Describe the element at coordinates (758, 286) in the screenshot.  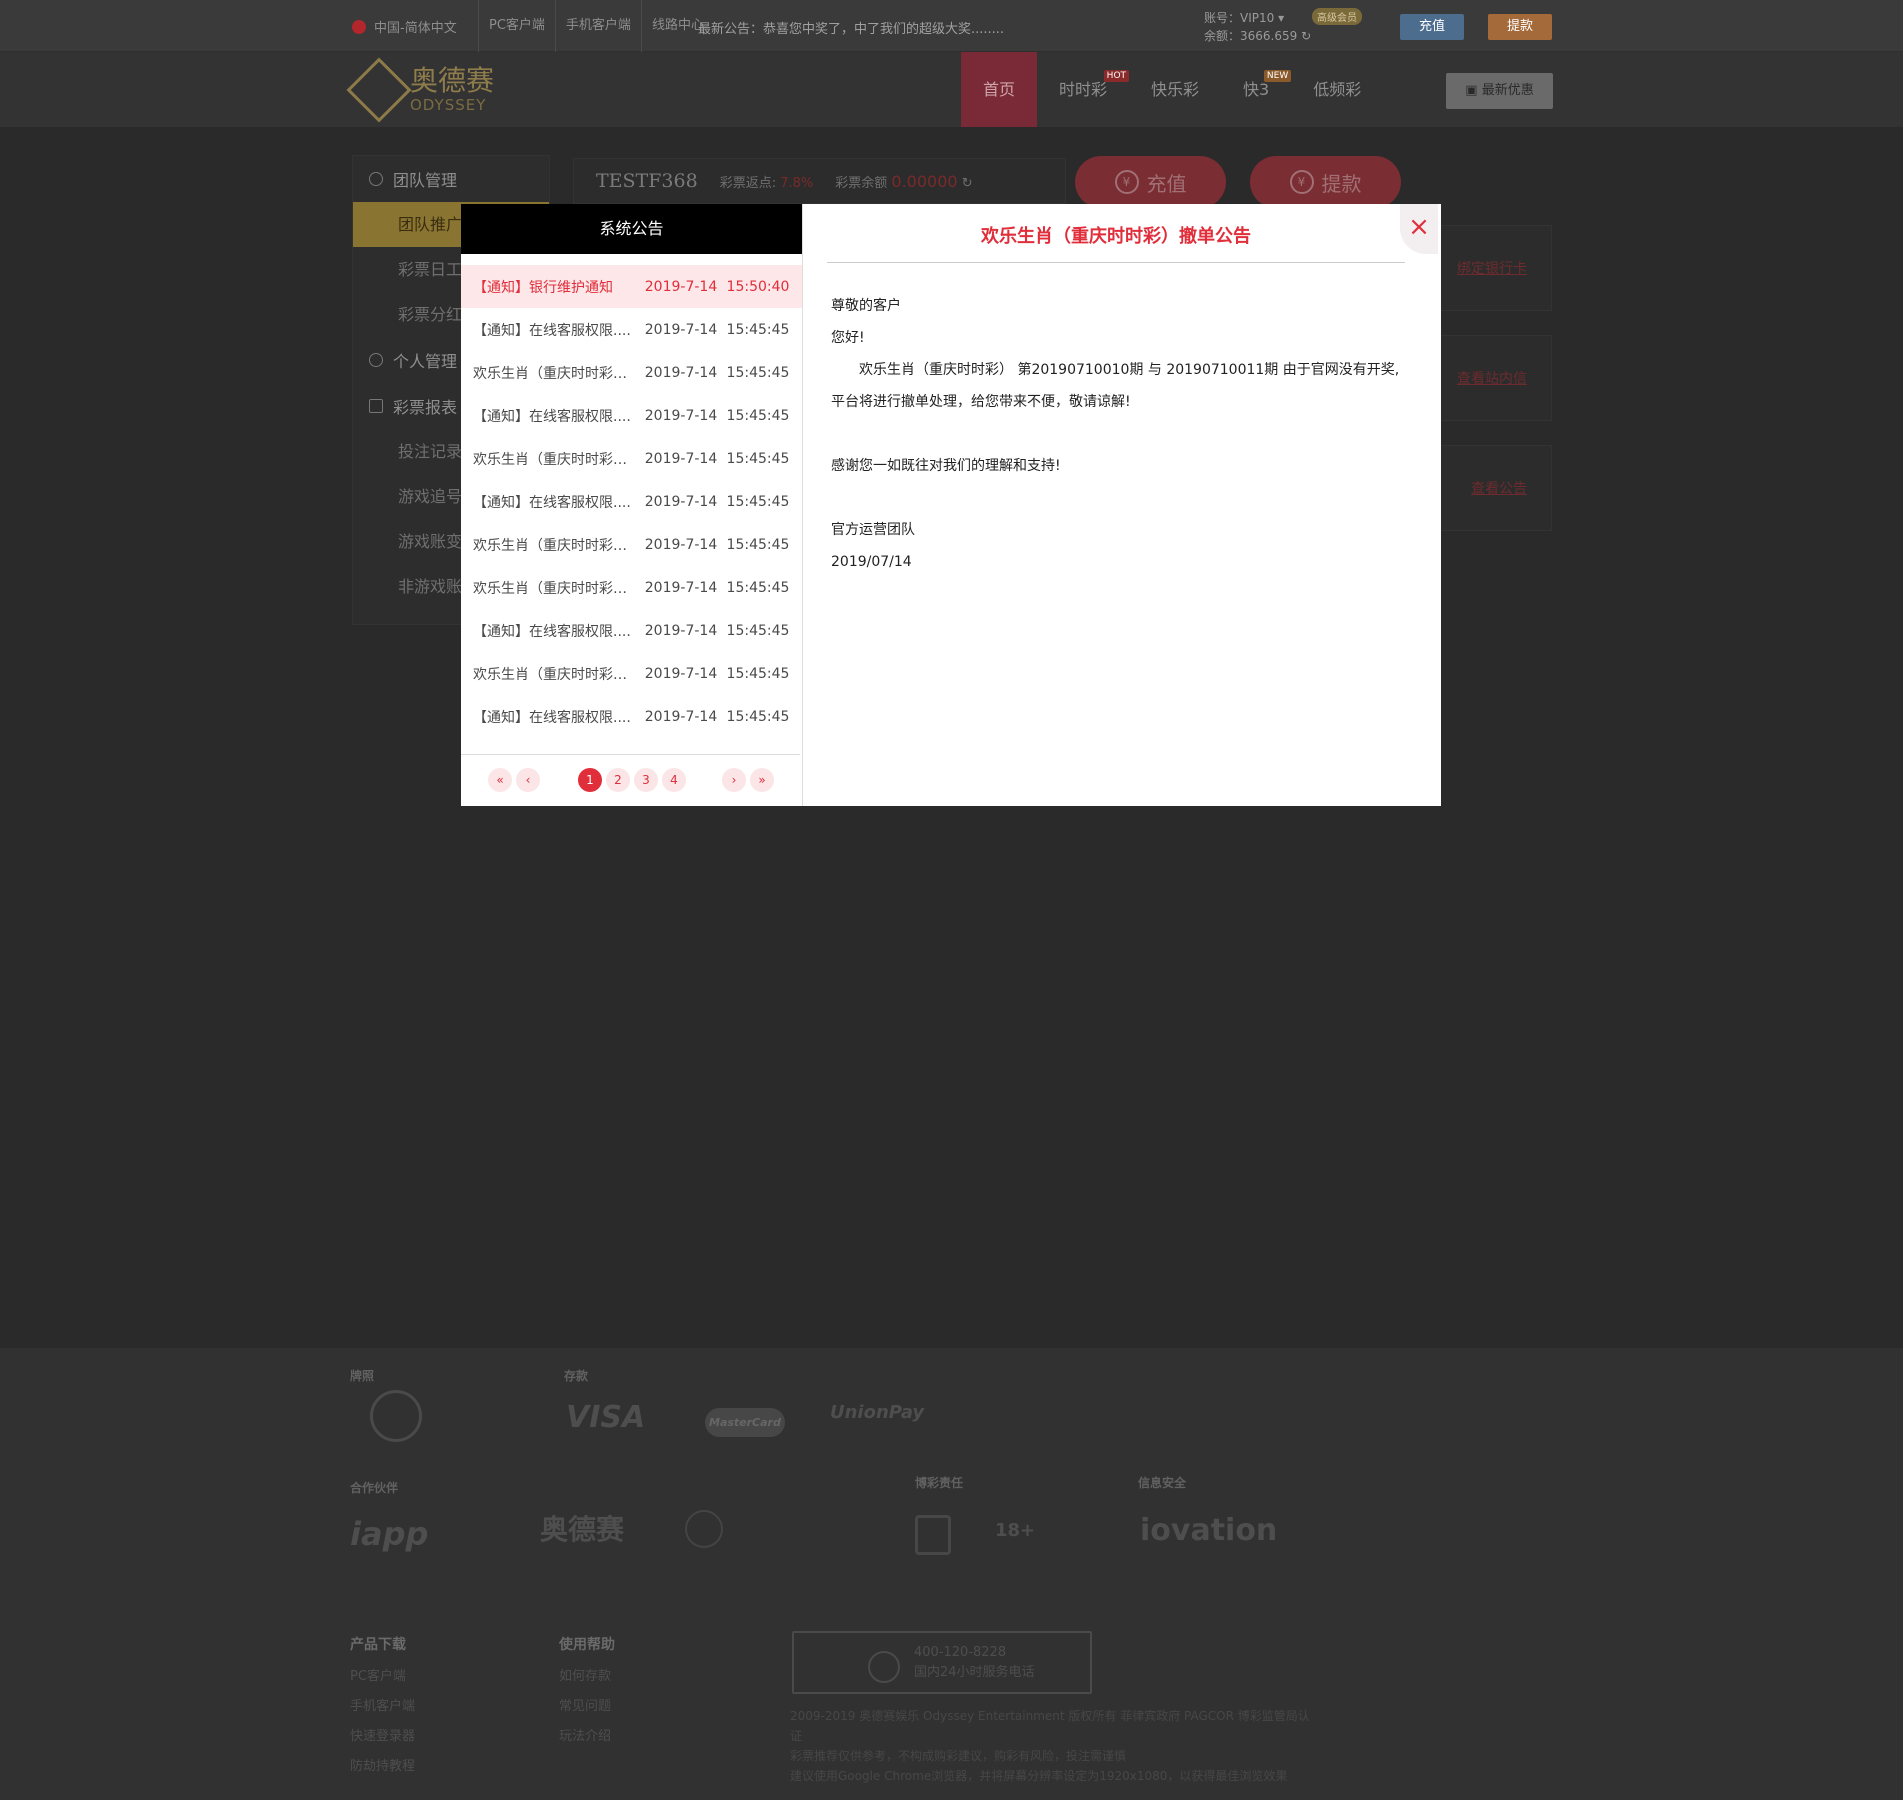
I see `notice-time: 15:50:40` at that location.